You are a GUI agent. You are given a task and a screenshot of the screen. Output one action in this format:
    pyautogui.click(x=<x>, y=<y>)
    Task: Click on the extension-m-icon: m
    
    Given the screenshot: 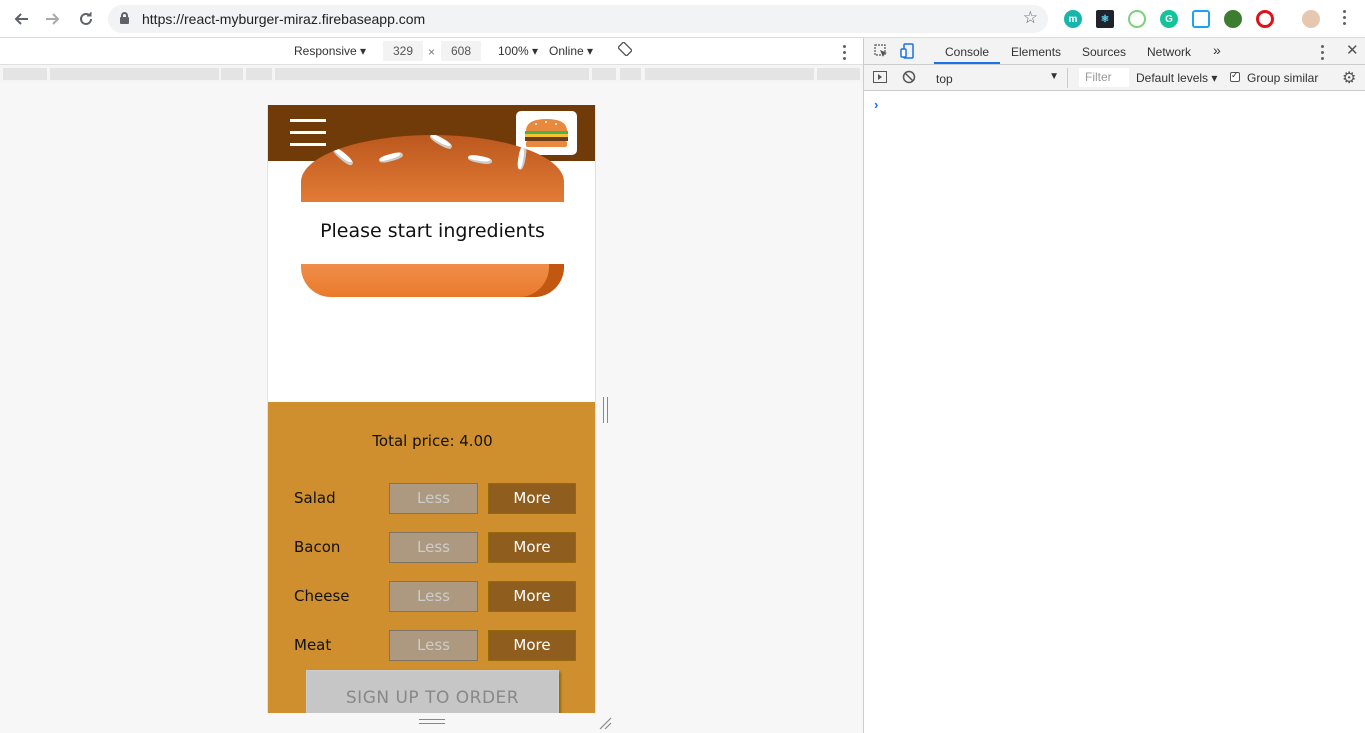 What is the action you would take?
    pyautogui.click(x=1073, y=19)
    